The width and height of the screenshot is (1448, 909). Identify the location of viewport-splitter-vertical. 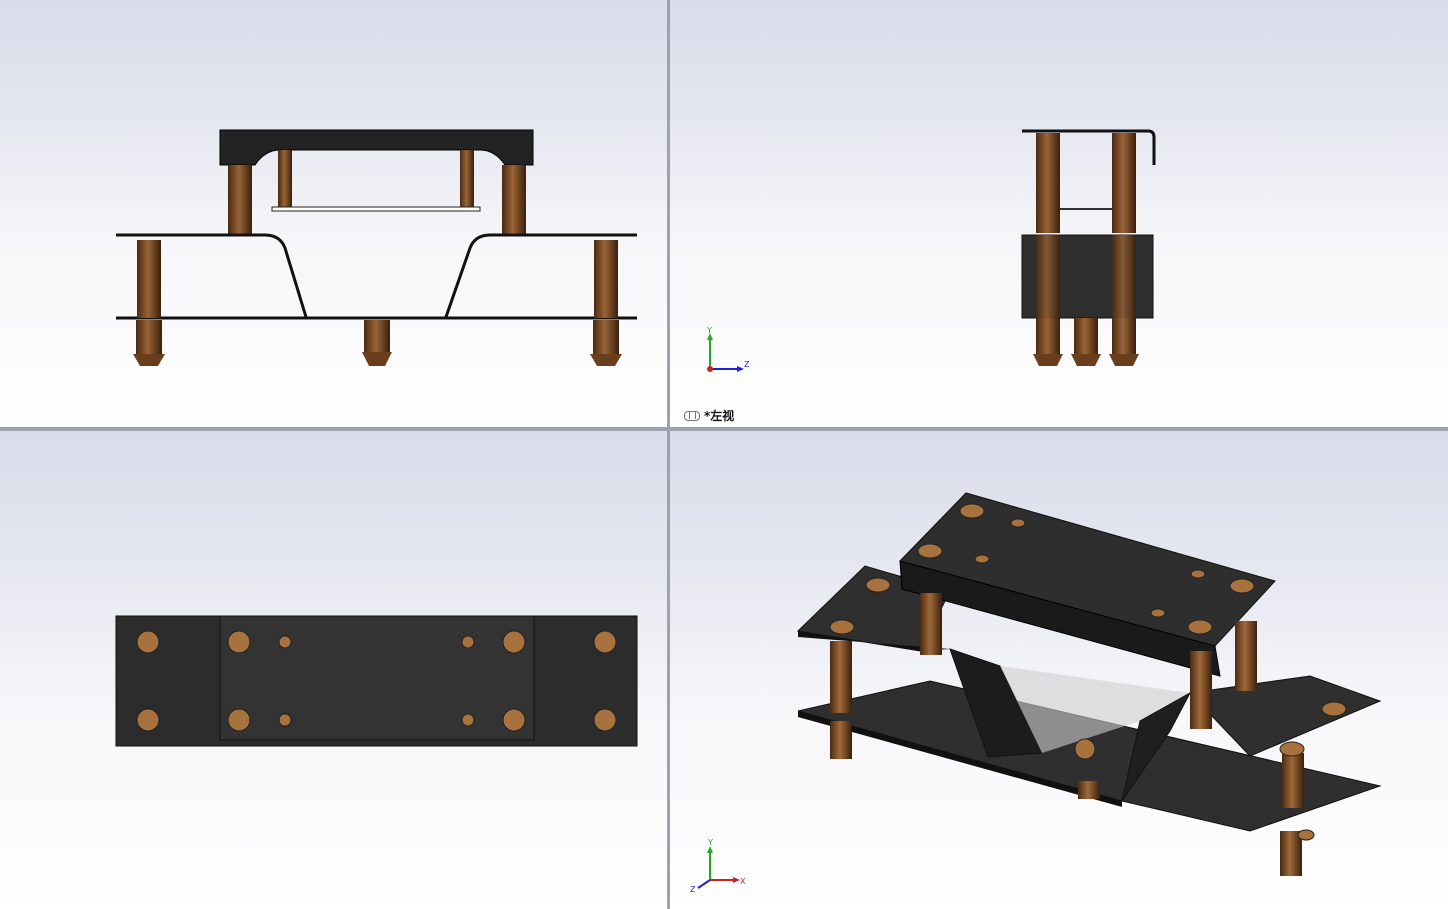
(668, 454).